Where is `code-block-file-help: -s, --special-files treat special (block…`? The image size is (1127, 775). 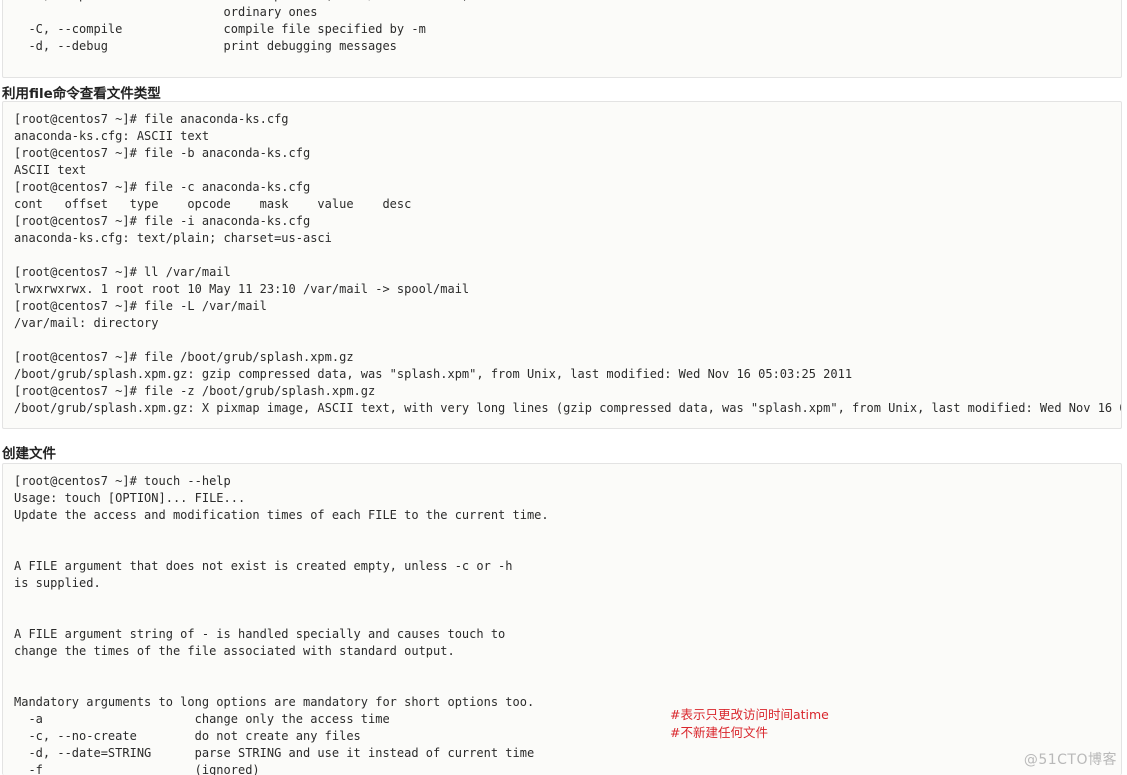
code-block-file-help: -s, --special-files treat special (block… is located at coordinates (562, 39).